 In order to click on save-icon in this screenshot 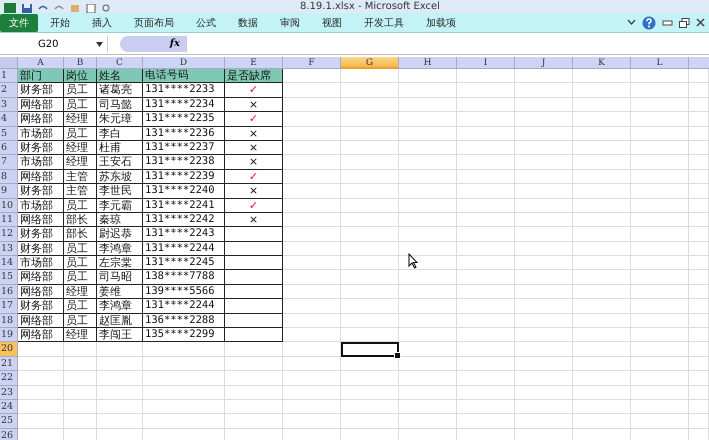, I will do `click(27, 8)`.